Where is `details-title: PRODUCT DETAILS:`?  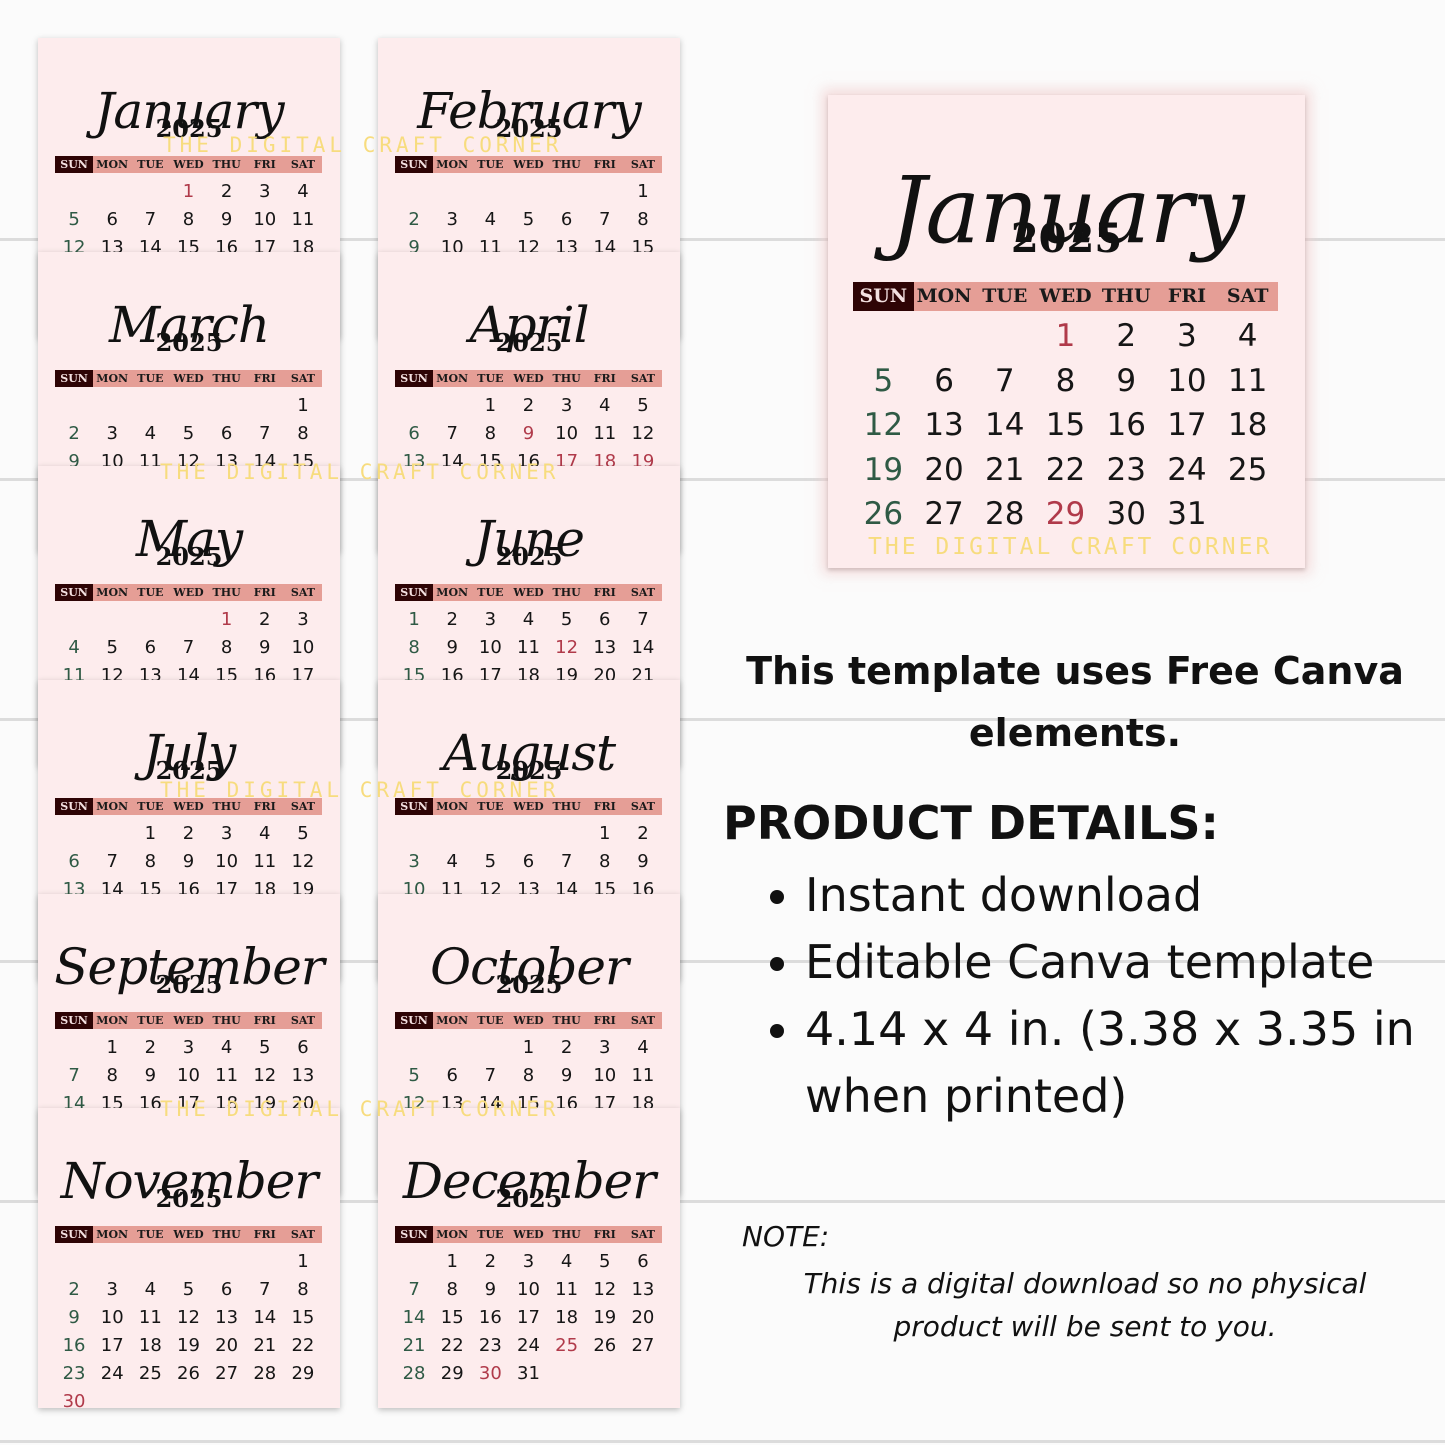
details-title: PRODUCT DETAILS: is located at coordinates (971, 823).